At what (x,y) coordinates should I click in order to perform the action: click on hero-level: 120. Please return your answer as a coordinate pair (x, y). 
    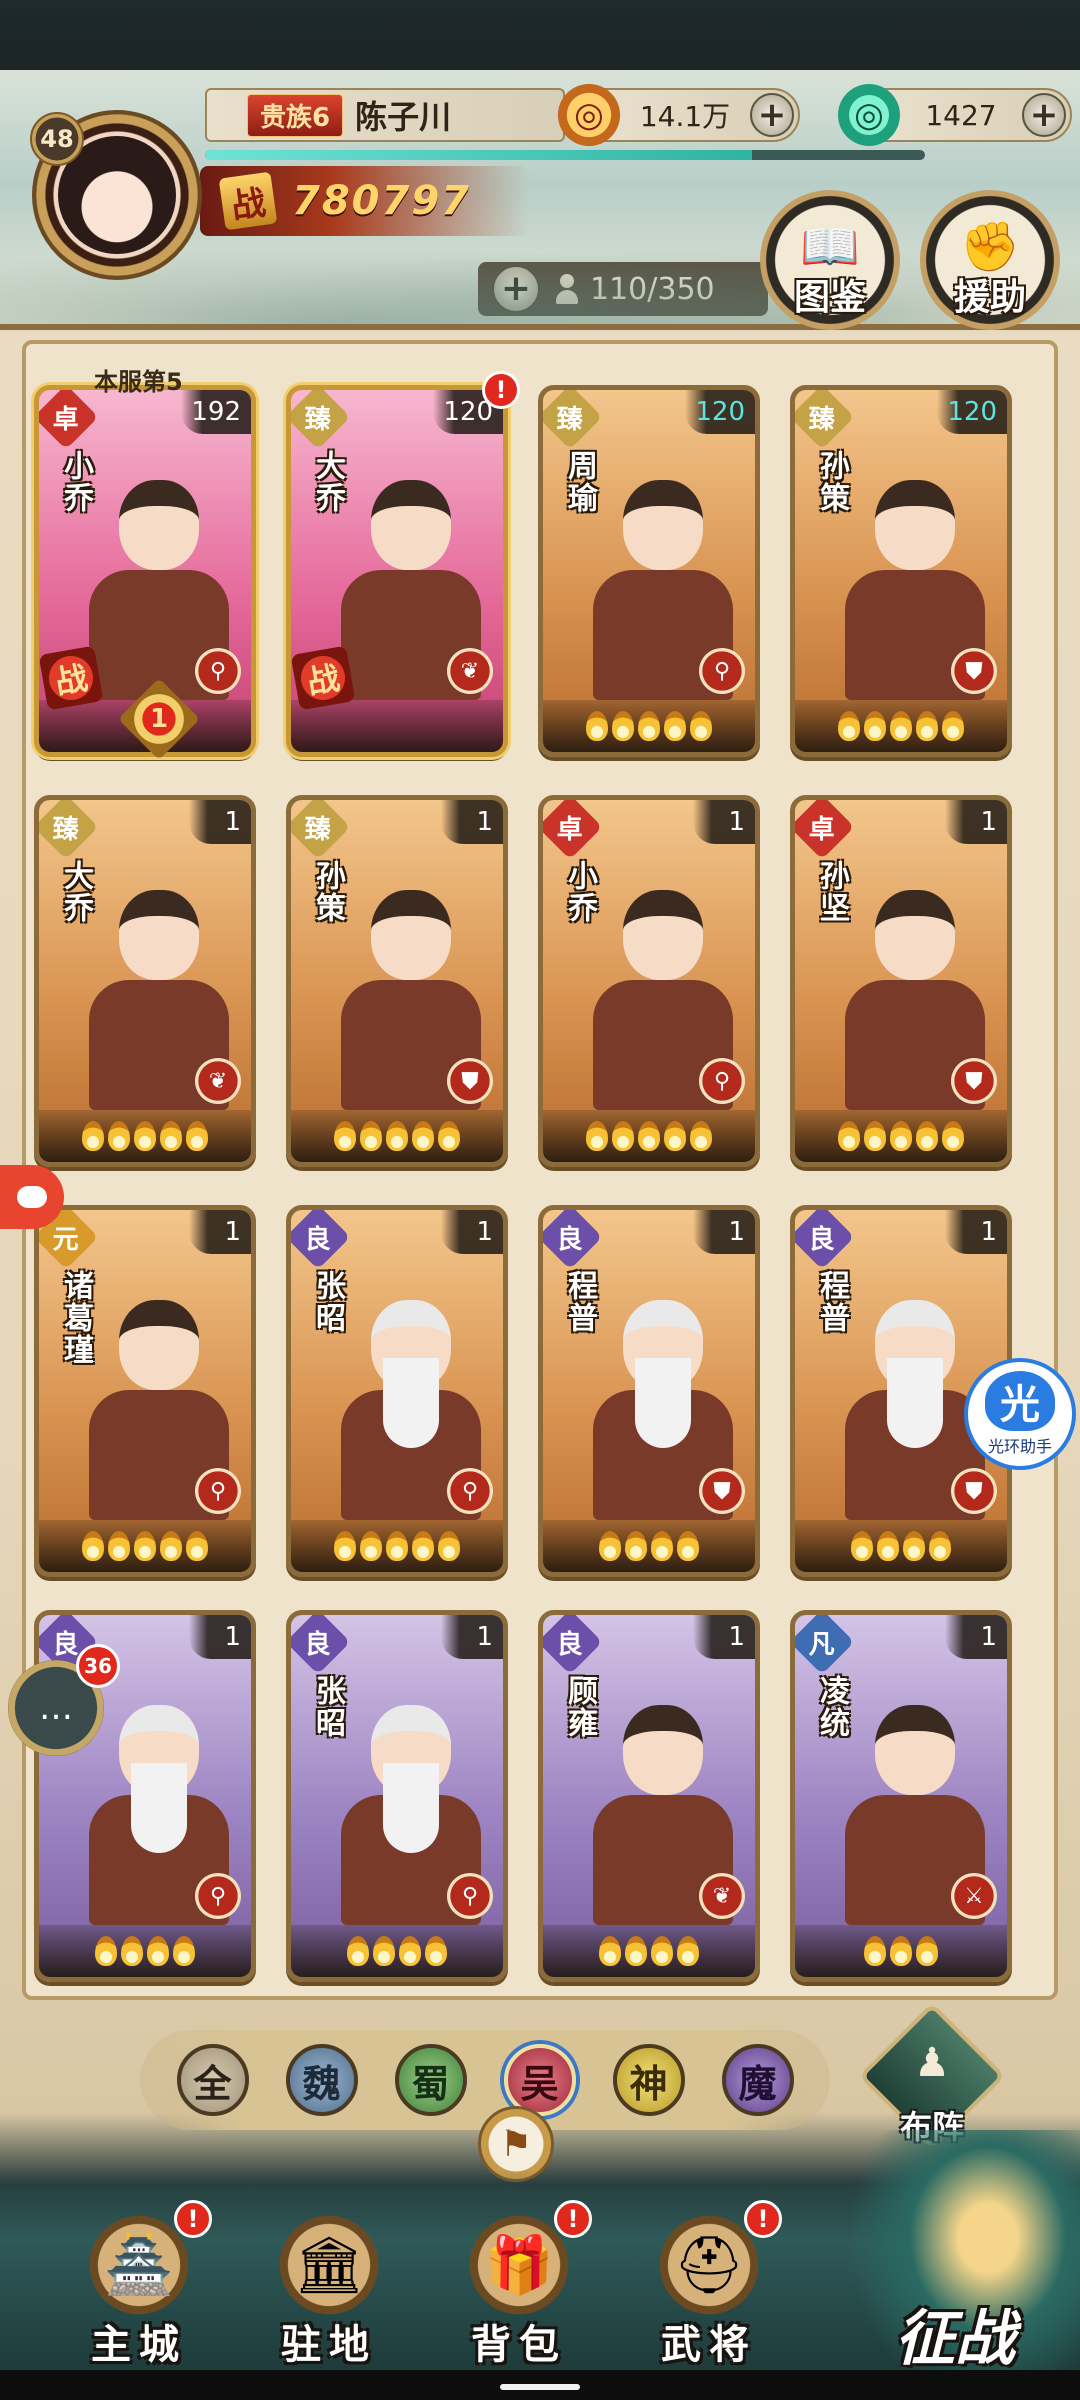
    Looking at the image, I should click on (972, 412).